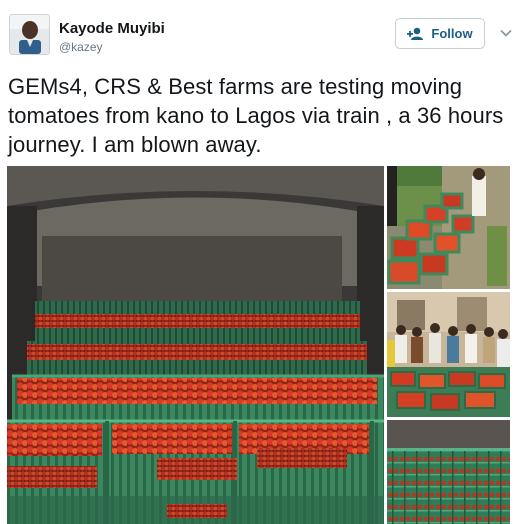 The image size is (525, 524). Describe the element at coordinates (506, 33) in the screenshot. I see `chevron-down-icon` at that location.